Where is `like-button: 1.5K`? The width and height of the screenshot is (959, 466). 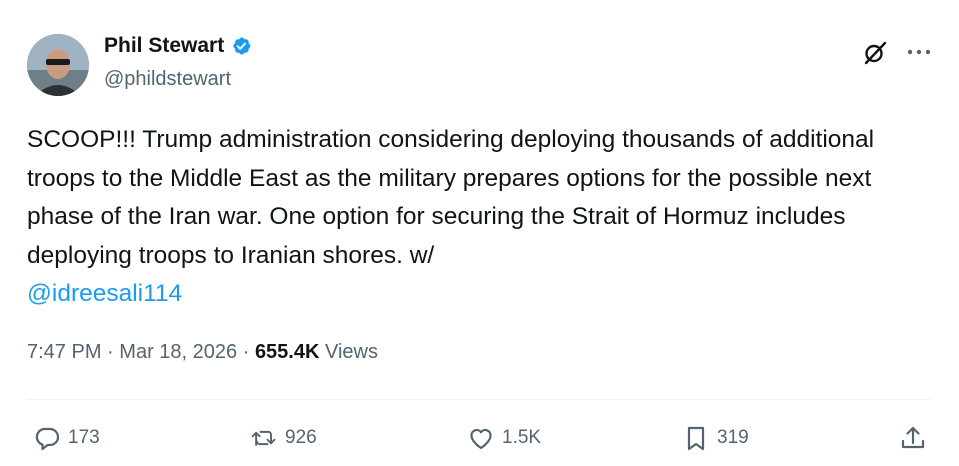
like-button: 1.5K is located at coordinates (504, 438).